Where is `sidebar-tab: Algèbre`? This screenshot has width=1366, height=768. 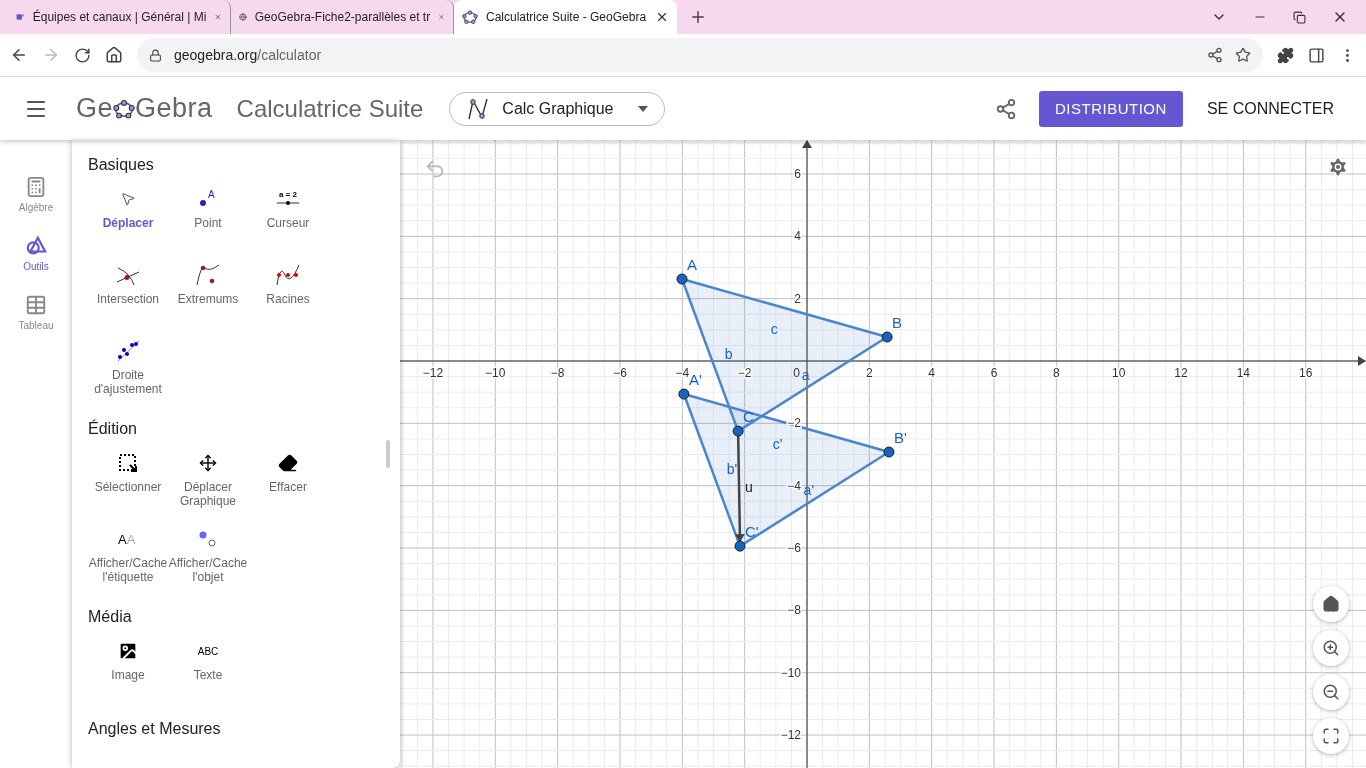
sidebar-tab: Algèbre is located at coordinates (36, 194).